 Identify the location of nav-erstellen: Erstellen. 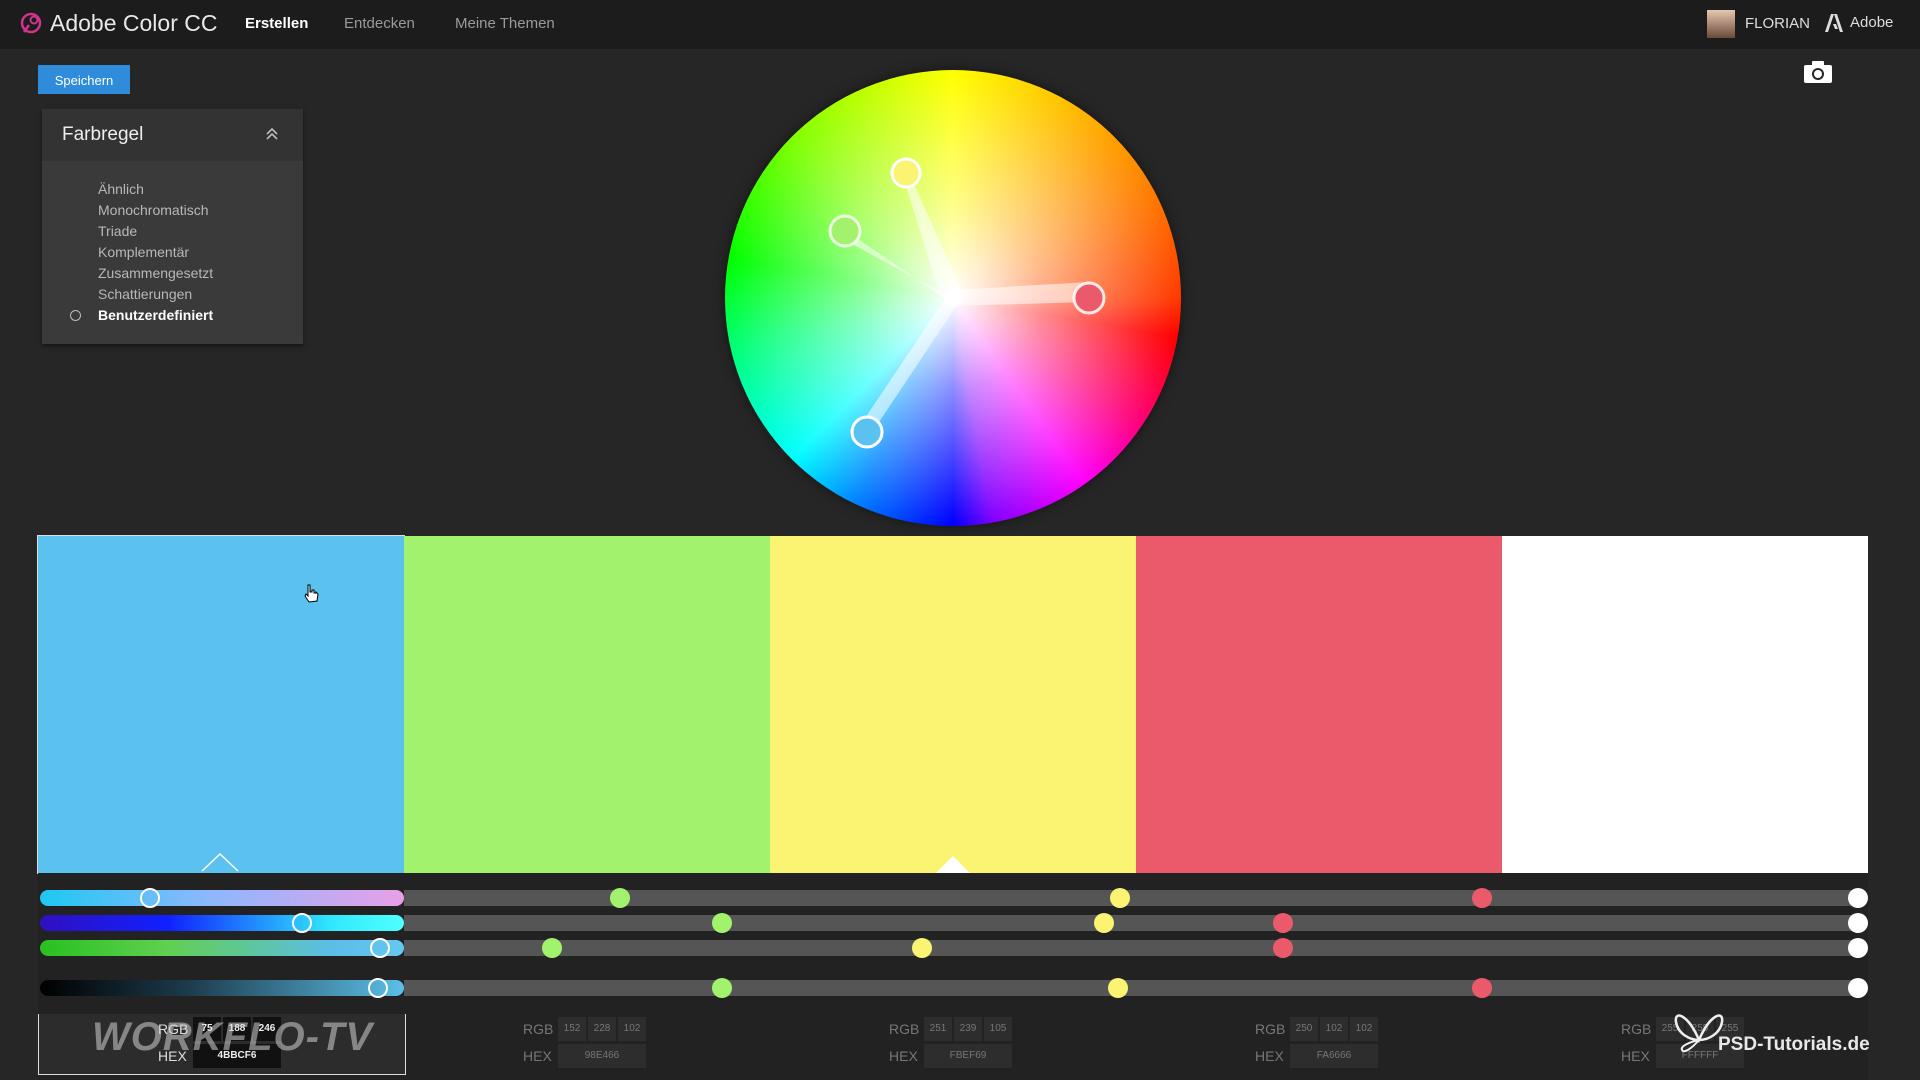
(276, 23).